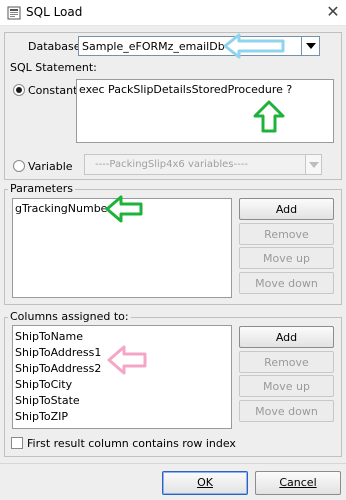  I want to click on database-combo-button, so click(310, 46).